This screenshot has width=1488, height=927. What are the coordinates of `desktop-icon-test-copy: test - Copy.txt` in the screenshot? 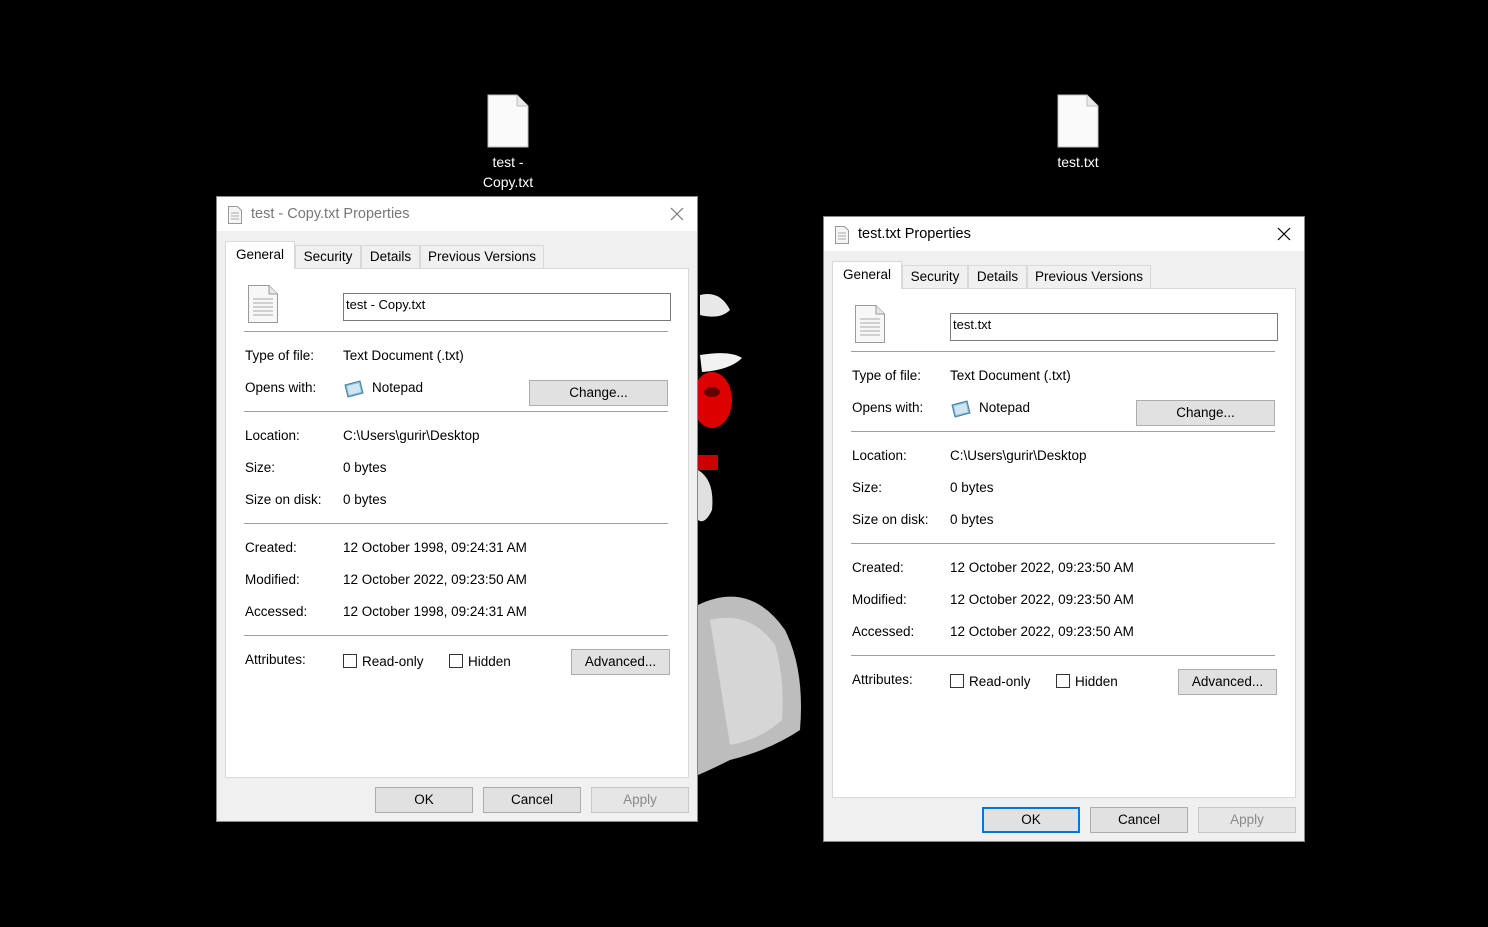 It's located at (508, 143).